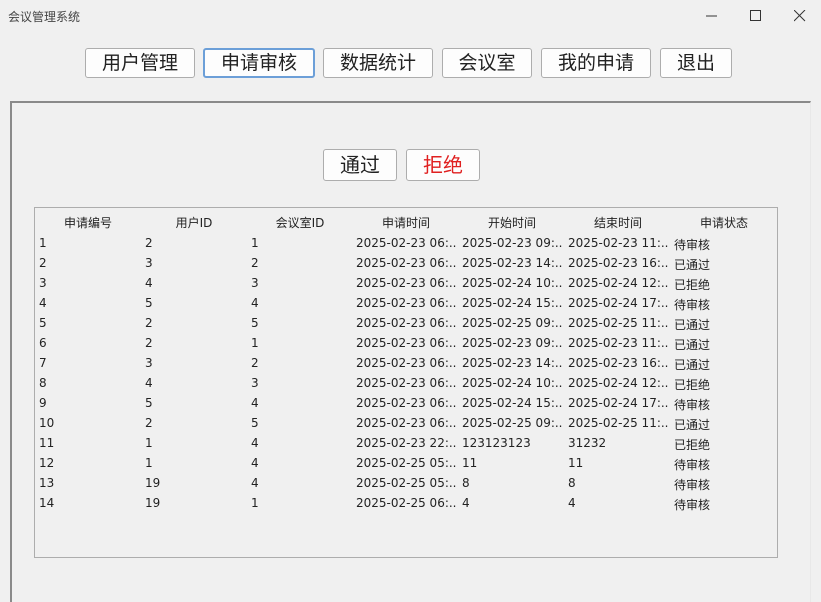  What do you see at coordinates (360, 165) in the screenshot?
I see `approve-button: 通过` at bounding box center [360, 165].